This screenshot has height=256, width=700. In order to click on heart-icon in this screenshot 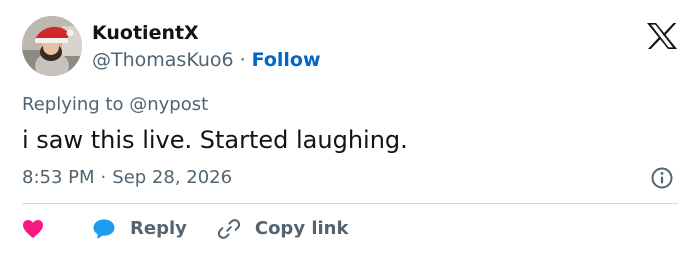, I will do `click(33, 229)`.